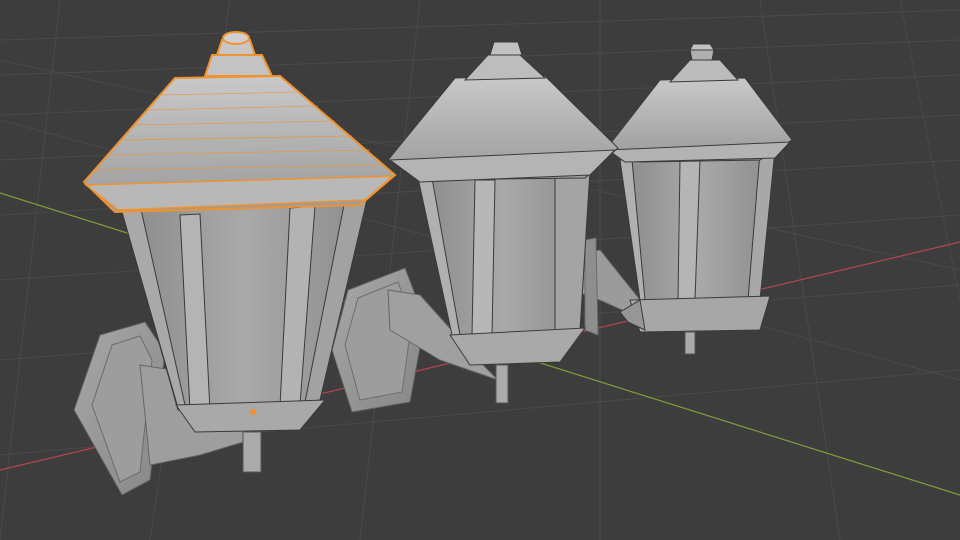 This screenshot has width=960, height=540. What do you see at coordinates (253, 412) in the screenshot?
I see `origin-point` at bounding box center [253, 412].